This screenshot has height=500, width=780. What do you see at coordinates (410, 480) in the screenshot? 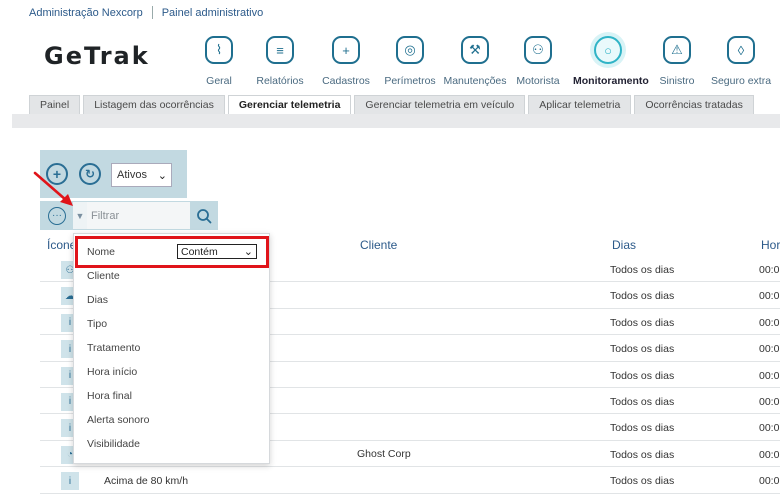
I see `table-row: i Acima de 80 km/h Todos os dias 00:0` at bounding box center [410, 480].